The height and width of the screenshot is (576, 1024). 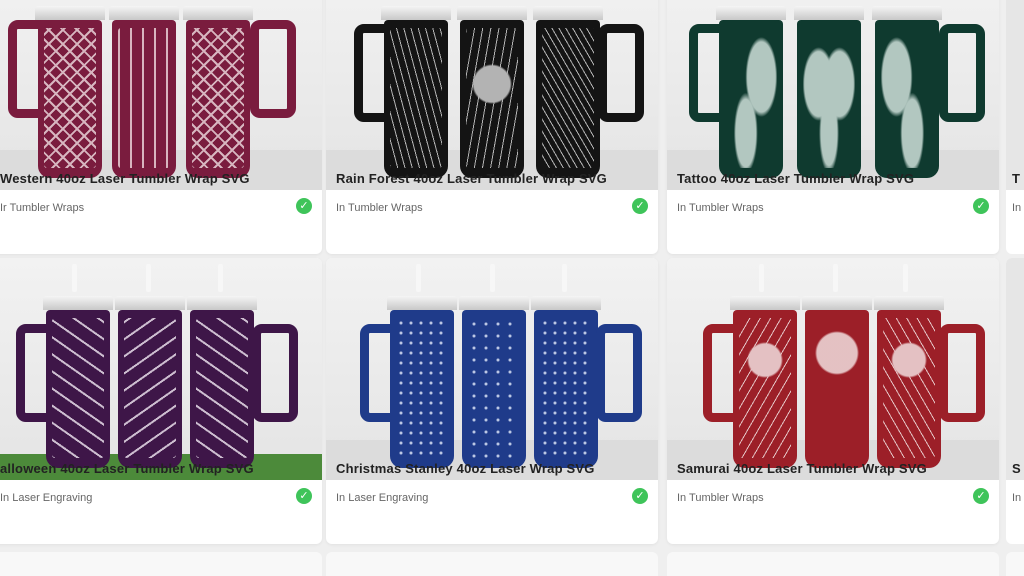 I want to click on product-card-partial: T In, so click(x=1015, y=127).